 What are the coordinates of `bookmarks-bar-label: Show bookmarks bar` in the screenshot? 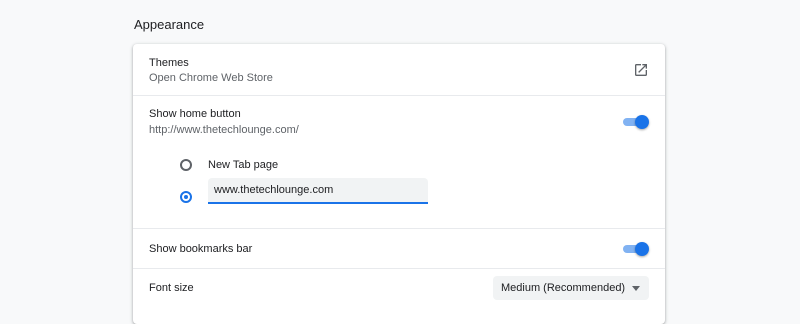 It's located at (201, 249).